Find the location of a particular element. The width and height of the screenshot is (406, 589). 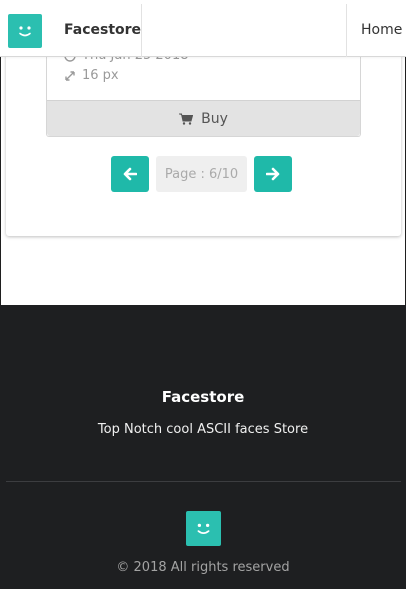

arrow-left-icon is located at coordinates (130, 174).